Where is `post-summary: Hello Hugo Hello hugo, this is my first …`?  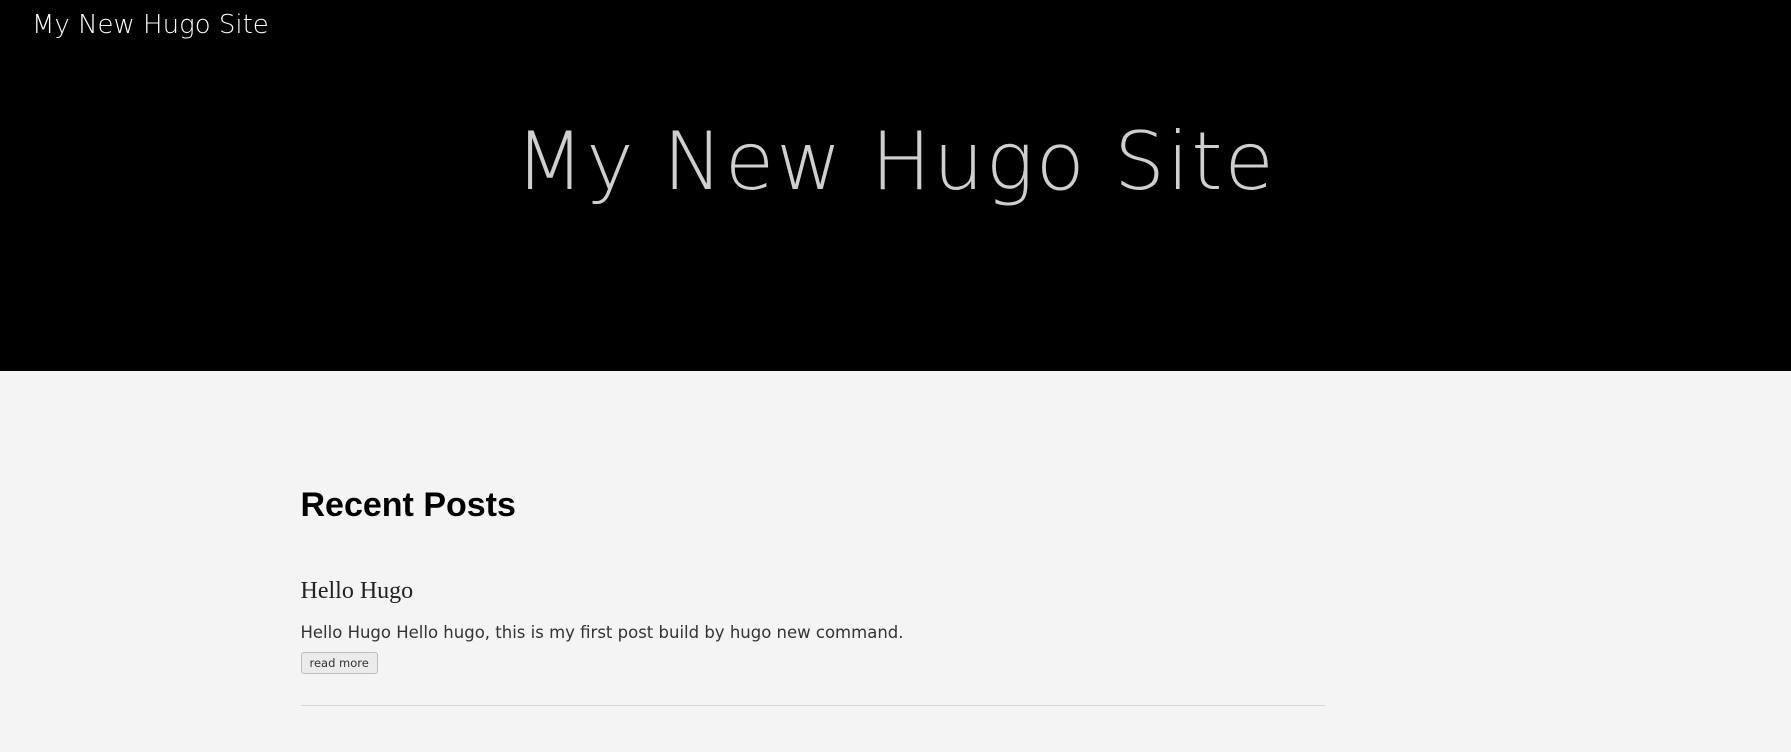
post-summary: Hello Hugo Hello hugo, this is my first … is located at coordinates (602, 632).